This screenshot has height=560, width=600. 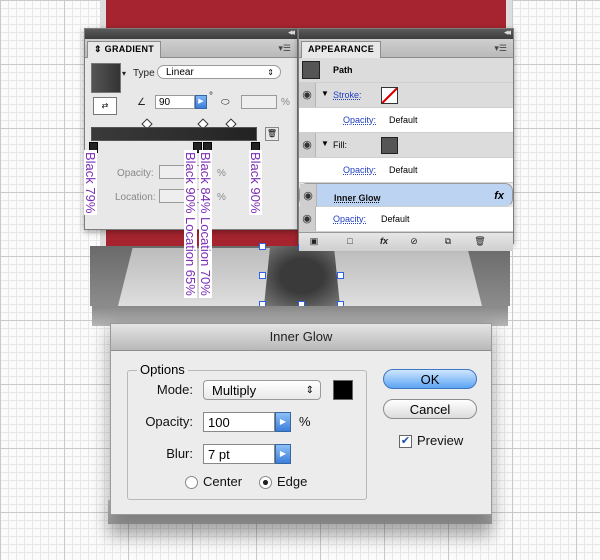 What do you see at coordinates (359, 120) in the screenshot?
I see `stroke-opacity-label: Opacity:` at bounding box center [359, 120].